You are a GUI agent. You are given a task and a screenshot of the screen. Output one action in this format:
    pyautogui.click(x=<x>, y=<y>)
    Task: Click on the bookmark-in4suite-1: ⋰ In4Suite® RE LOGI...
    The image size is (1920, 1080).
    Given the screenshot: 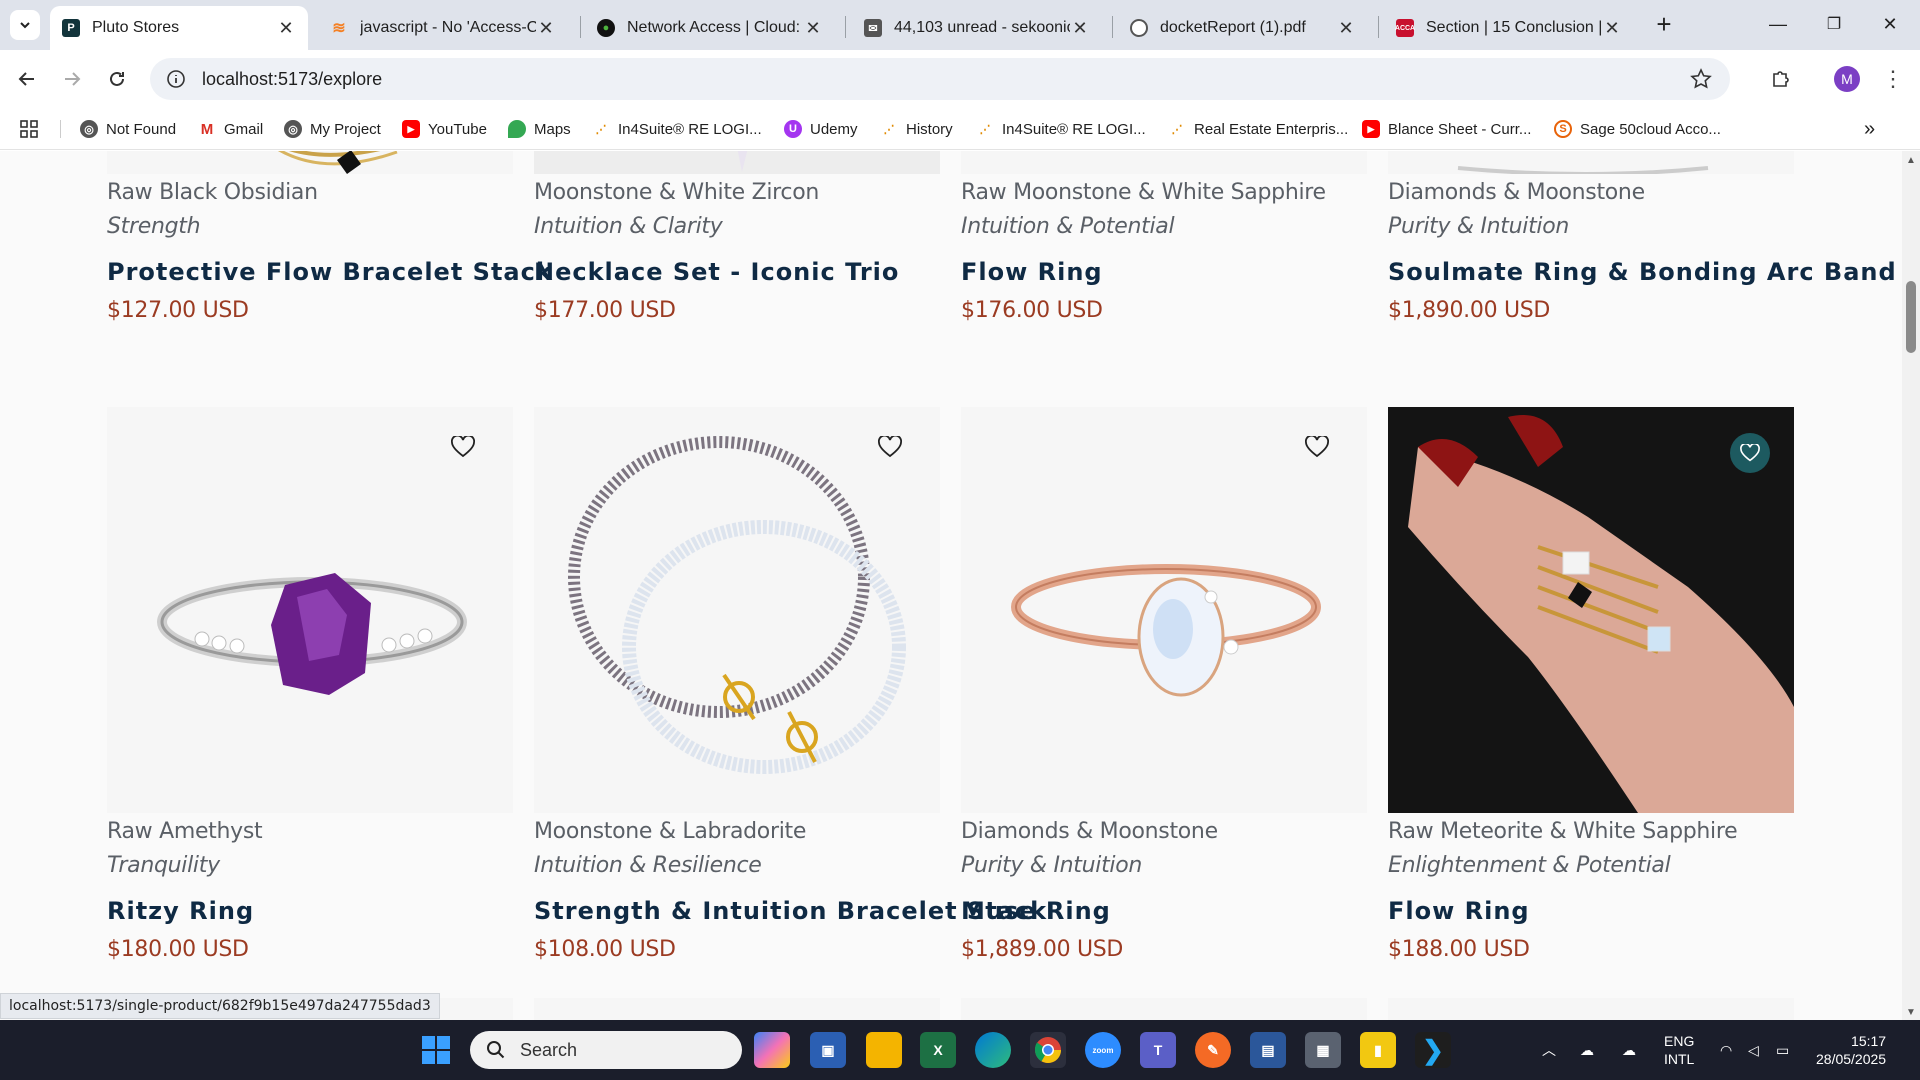 What is the action you would take?
    pyautogui.click(x=677, y=129)
    